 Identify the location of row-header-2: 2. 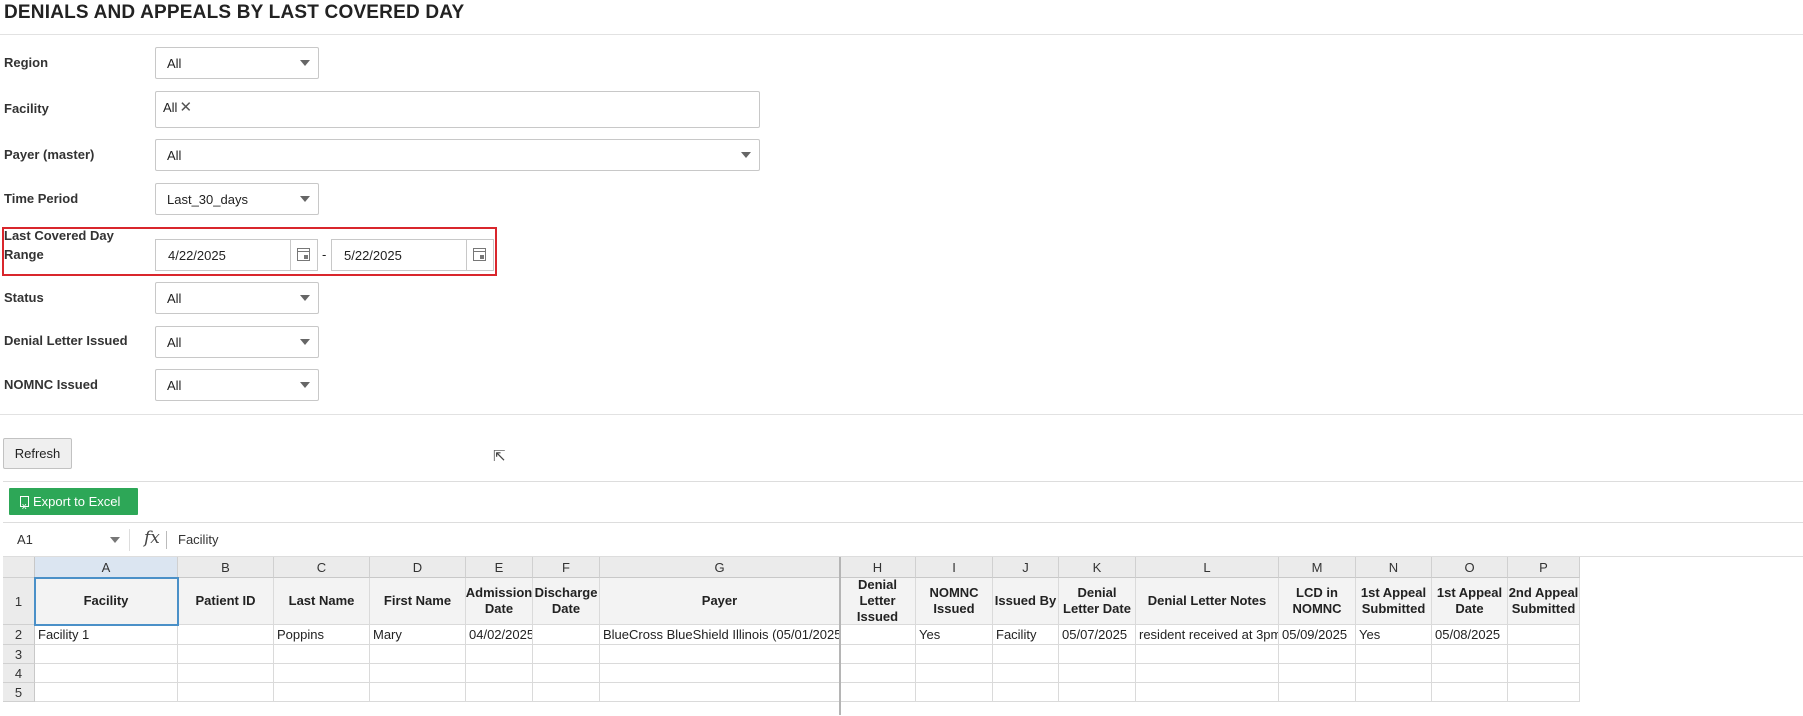
(19, 635).